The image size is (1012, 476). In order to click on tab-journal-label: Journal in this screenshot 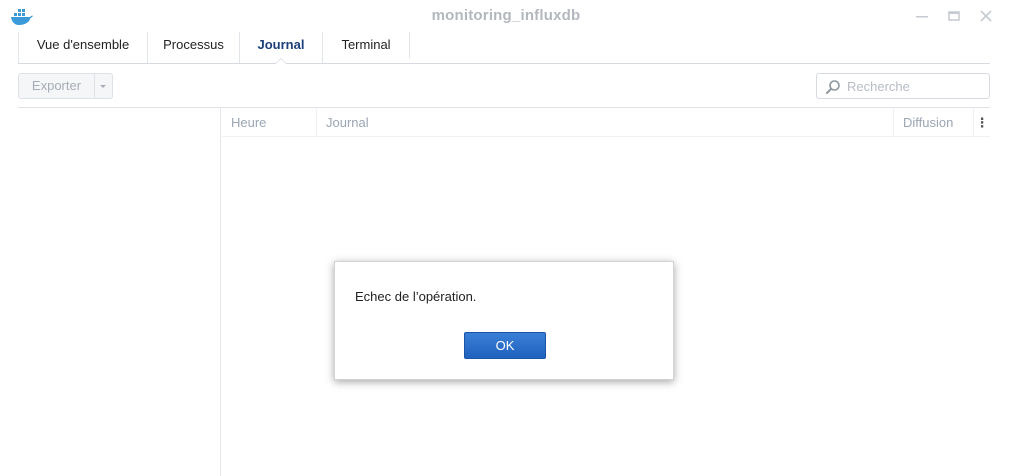, I will do `click(281, 44)`.